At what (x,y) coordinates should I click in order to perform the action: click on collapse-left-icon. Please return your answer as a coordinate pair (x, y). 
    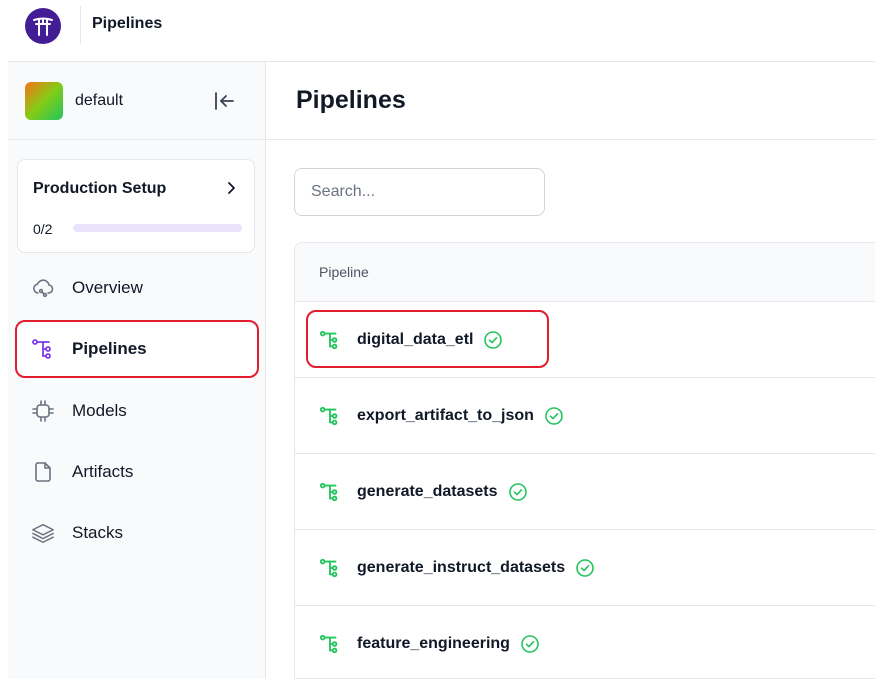
    Looking at the image, I should click on (224, 101).